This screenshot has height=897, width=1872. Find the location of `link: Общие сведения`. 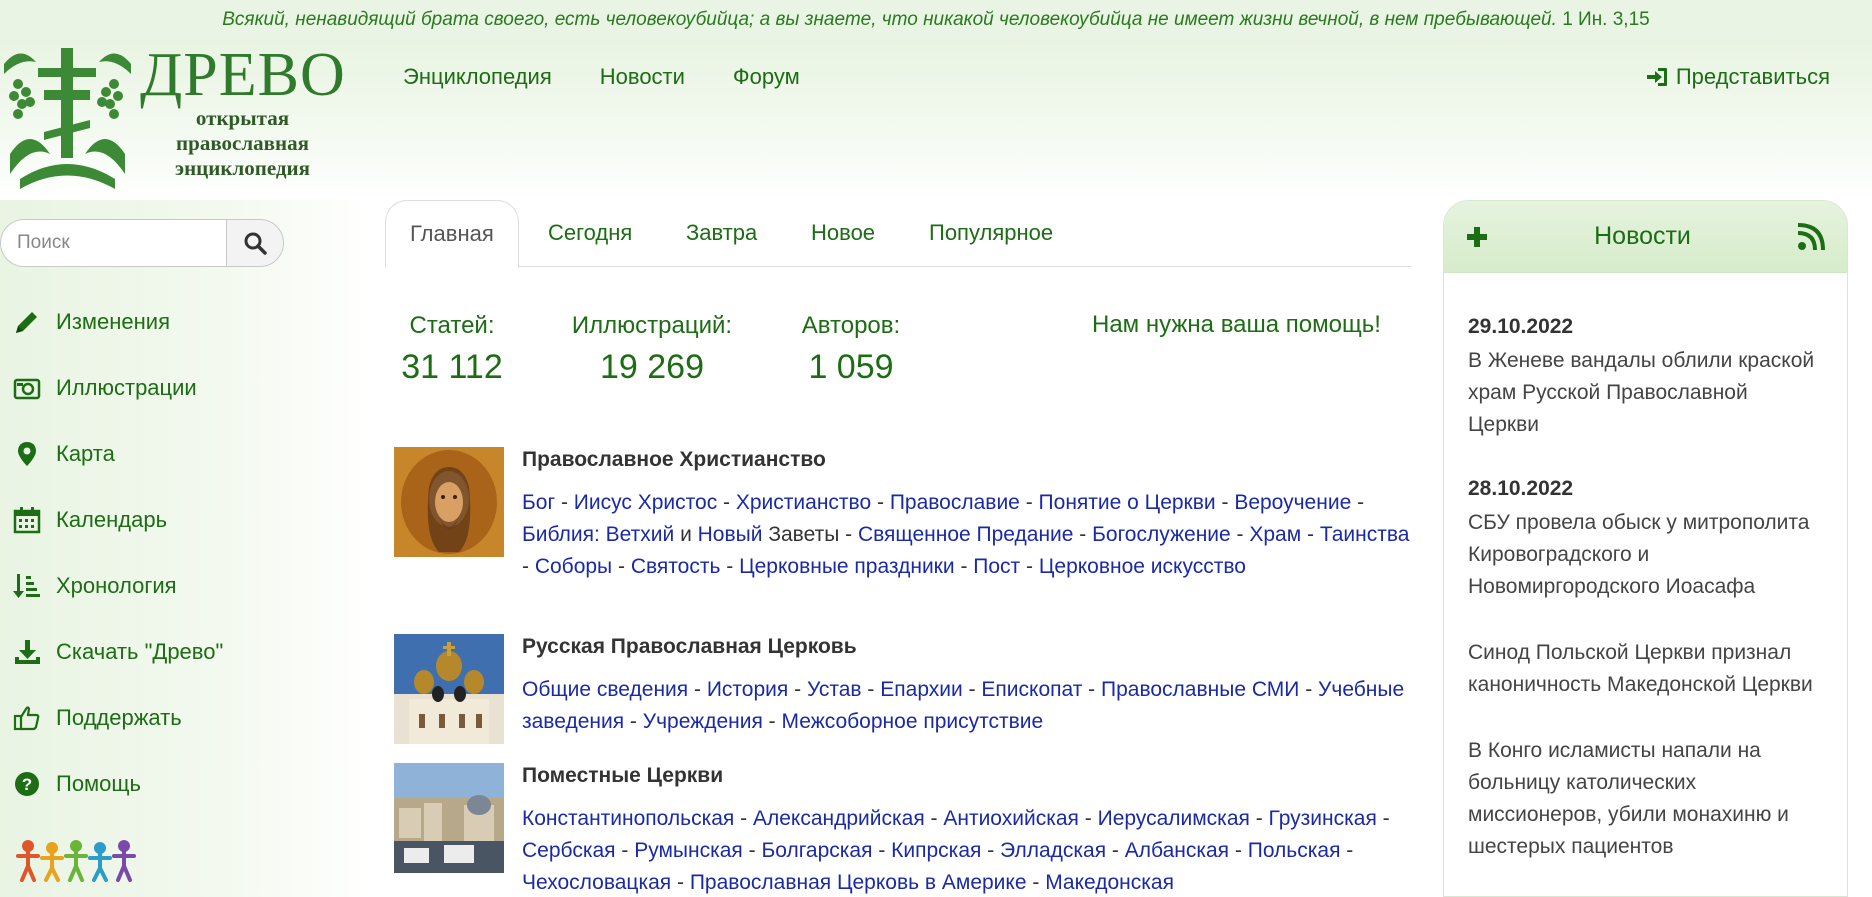

link: Общие сведения is located at coordinates (605, 689).